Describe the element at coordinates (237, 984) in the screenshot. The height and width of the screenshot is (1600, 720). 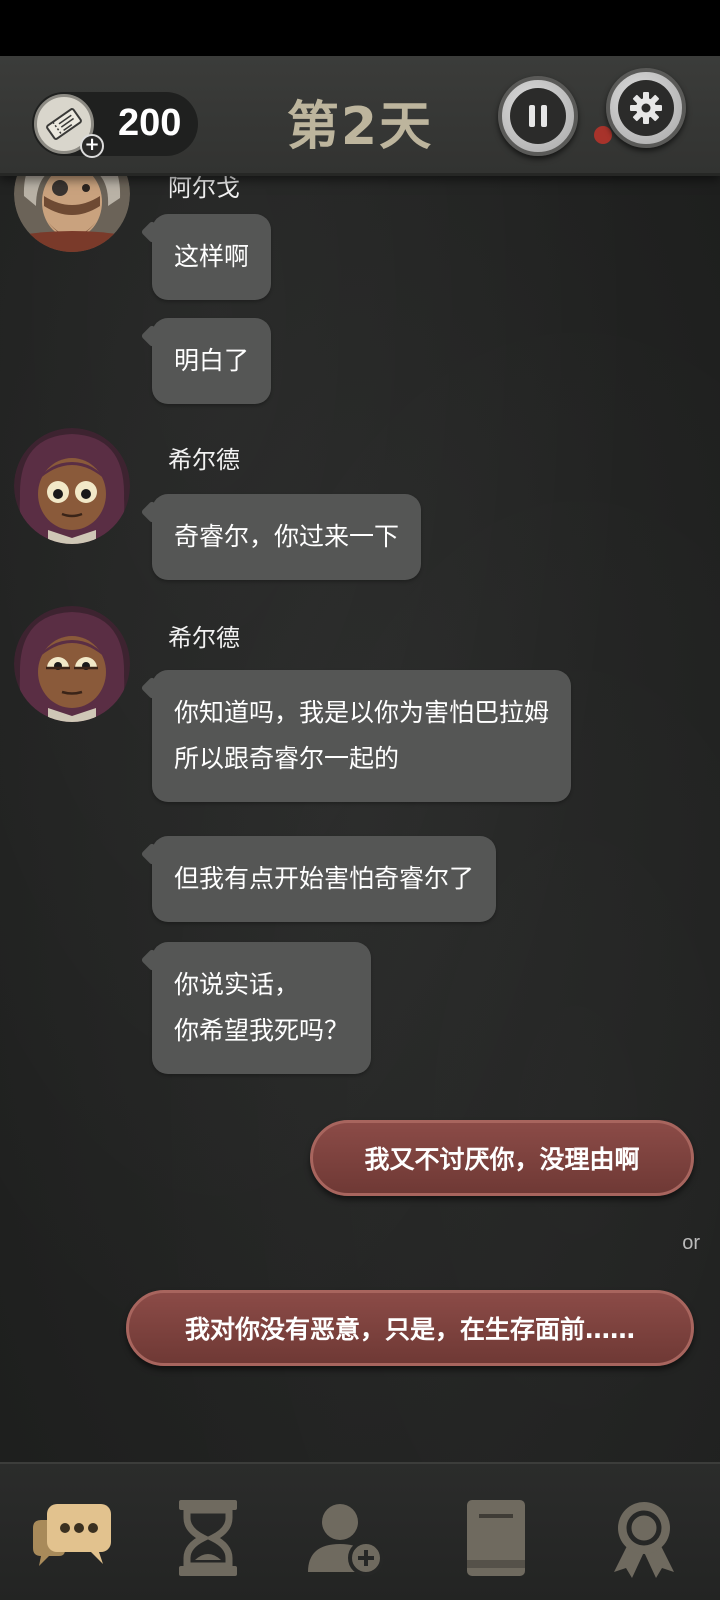
I see `message-text-line: 你说实话，` at that location.